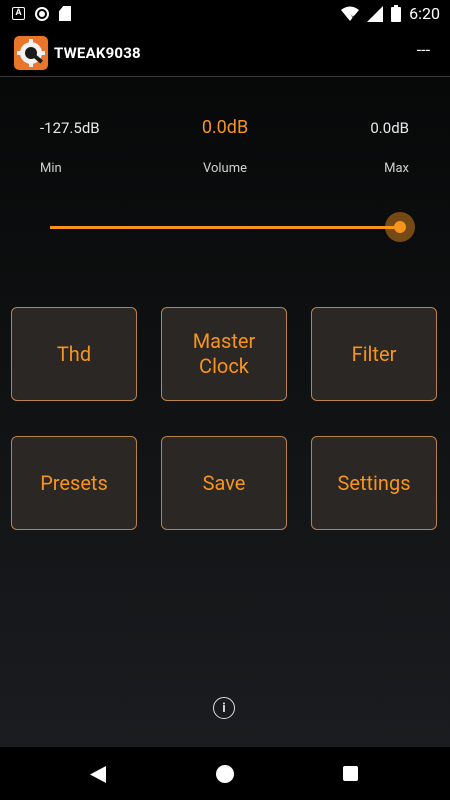 The width and height of the screenshot is (450, 800). Describe the element at coordinates (74, 483) in the screenshot. I see `presets-button: Presets` at that location.